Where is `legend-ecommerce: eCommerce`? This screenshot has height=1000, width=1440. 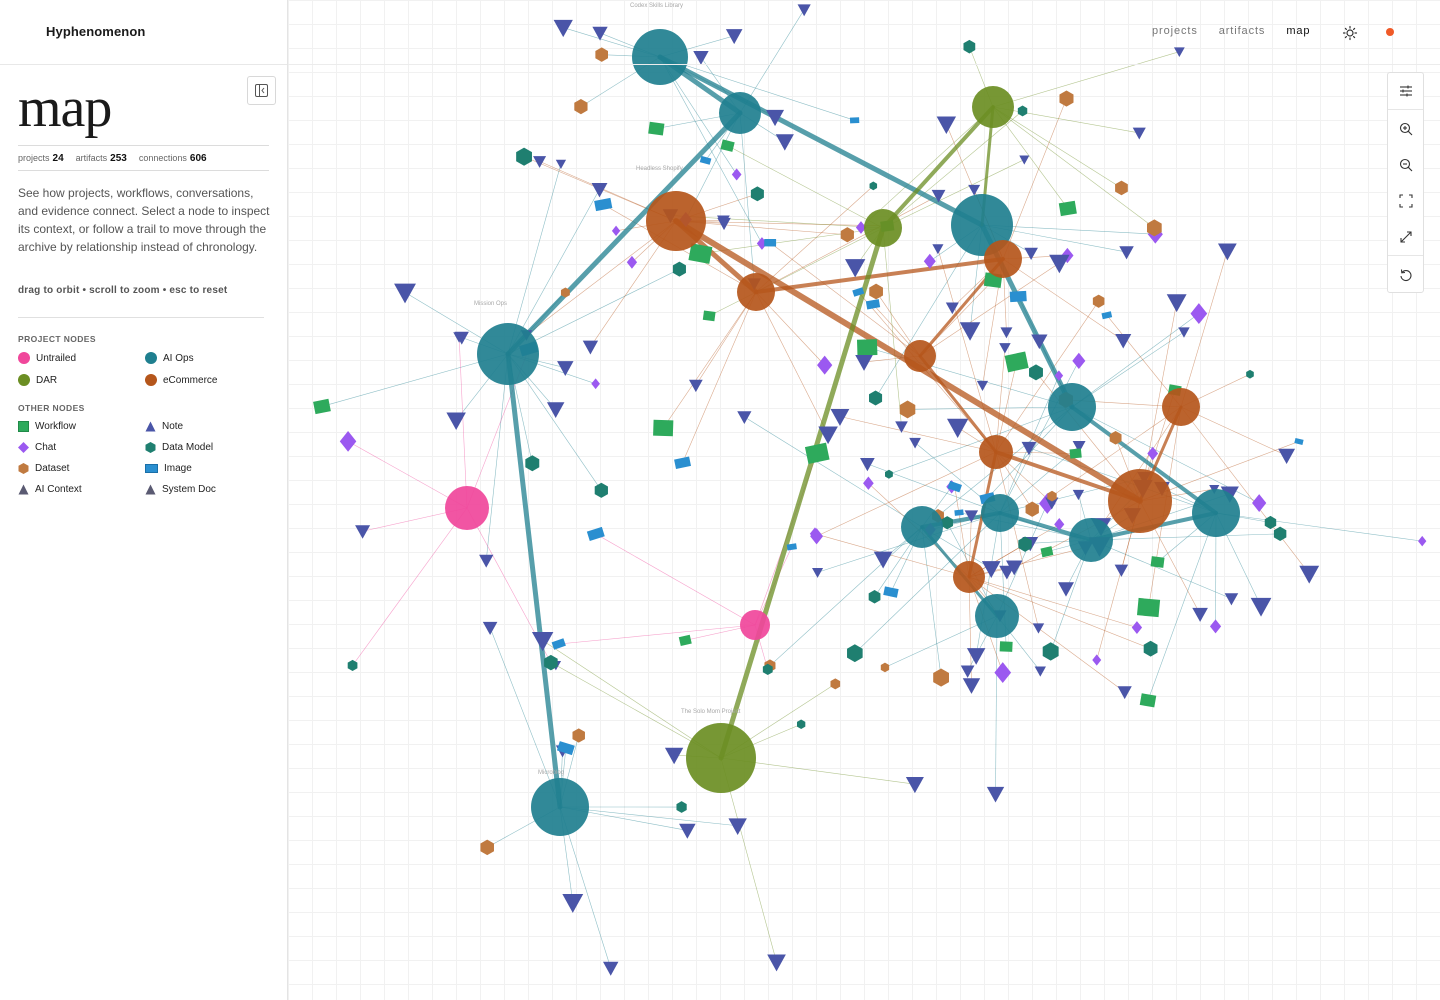
legend-ecommerce: eCommerce is located at coordinates (181, 380).